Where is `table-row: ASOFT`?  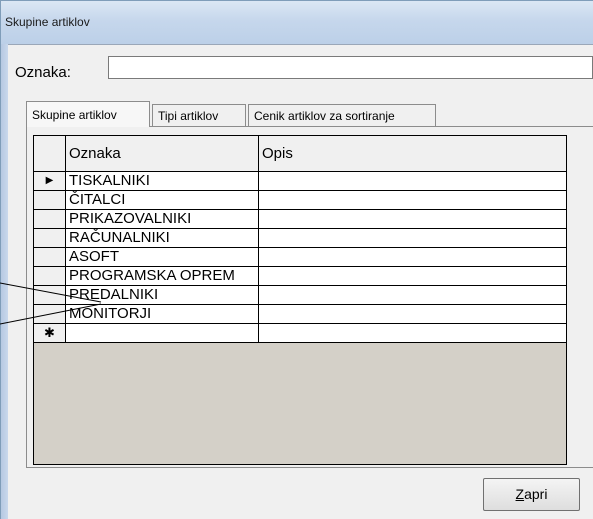 table-row: ASOFT is located at coordinates (300, 257).